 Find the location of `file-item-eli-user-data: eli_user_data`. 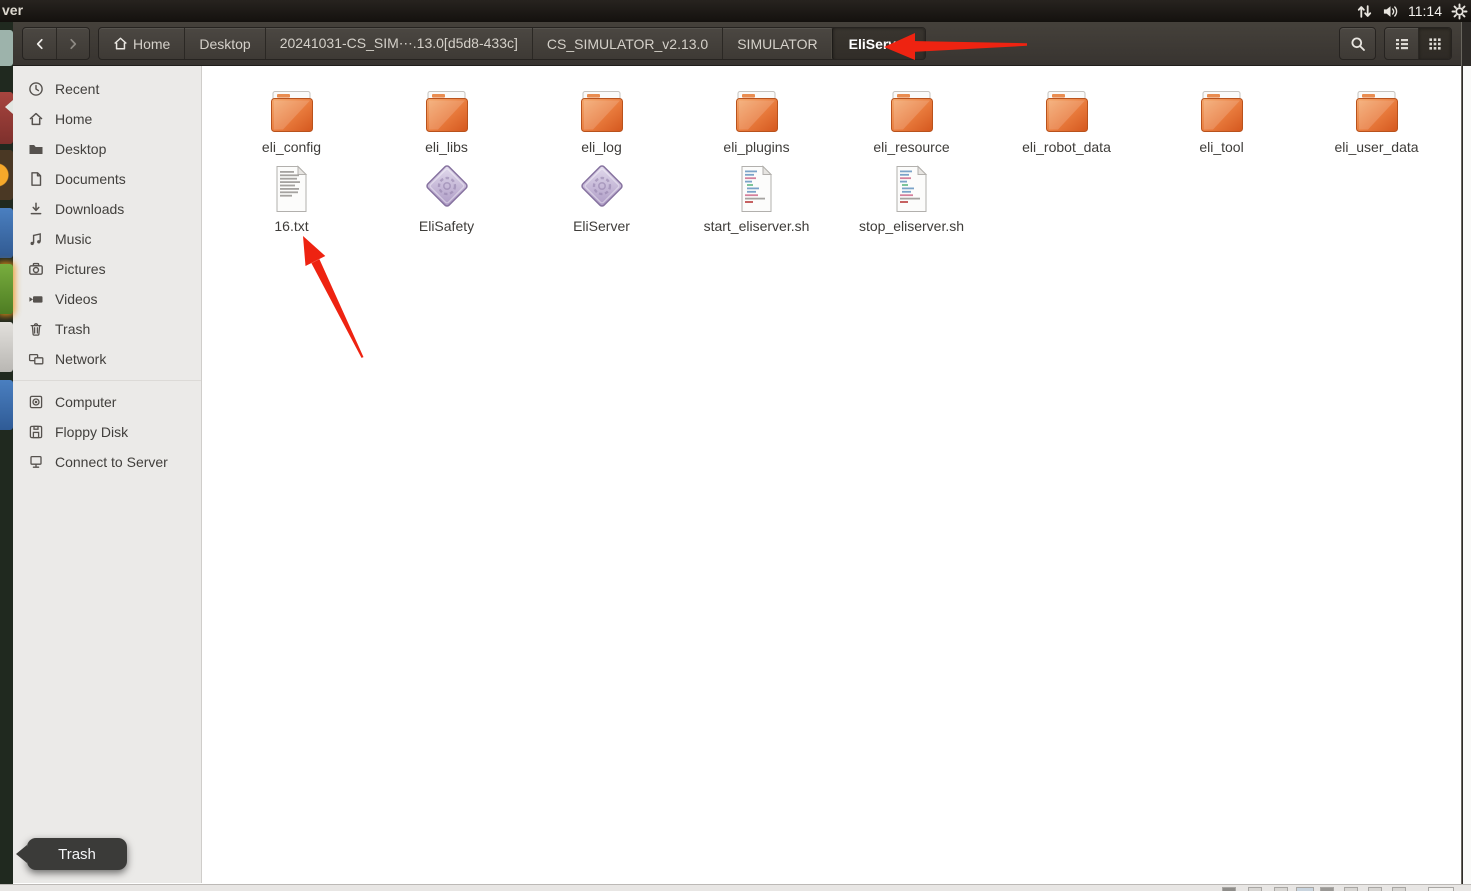

file-item-eli-user-data: eli_user_data is located at coordinates (1376, 110).